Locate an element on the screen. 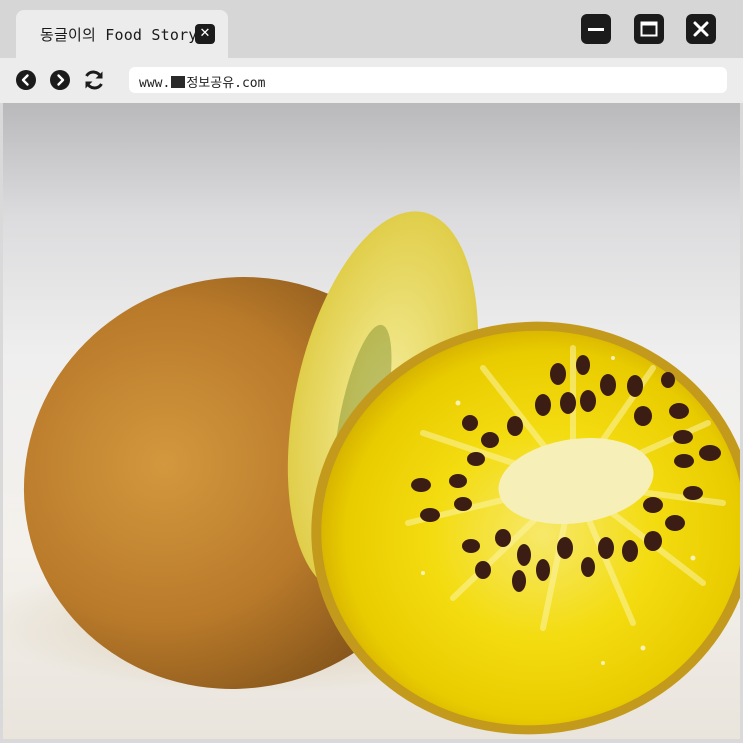  minimize-icon is located at coordinates (596, 29).